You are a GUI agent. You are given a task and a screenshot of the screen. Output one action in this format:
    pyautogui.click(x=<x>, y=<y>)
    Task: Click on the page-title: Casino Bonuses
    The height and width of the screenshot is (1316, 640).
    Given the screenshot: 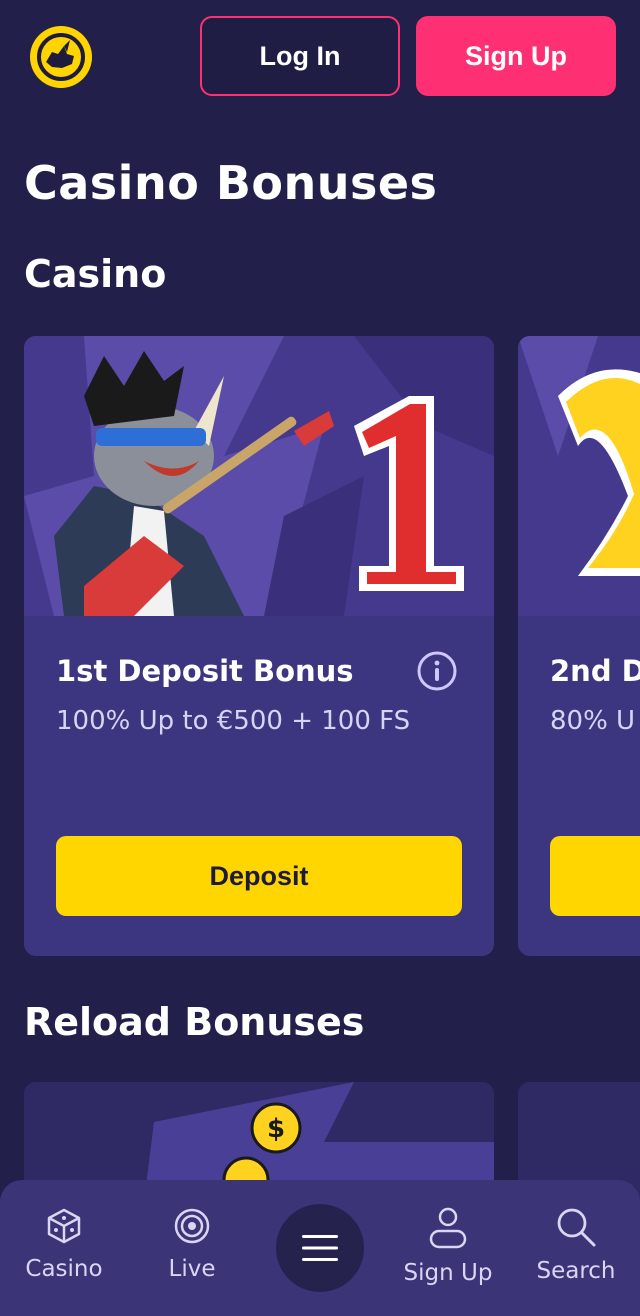 What is the action you would take?
    pyautogui.click(x=231, y=183)
    